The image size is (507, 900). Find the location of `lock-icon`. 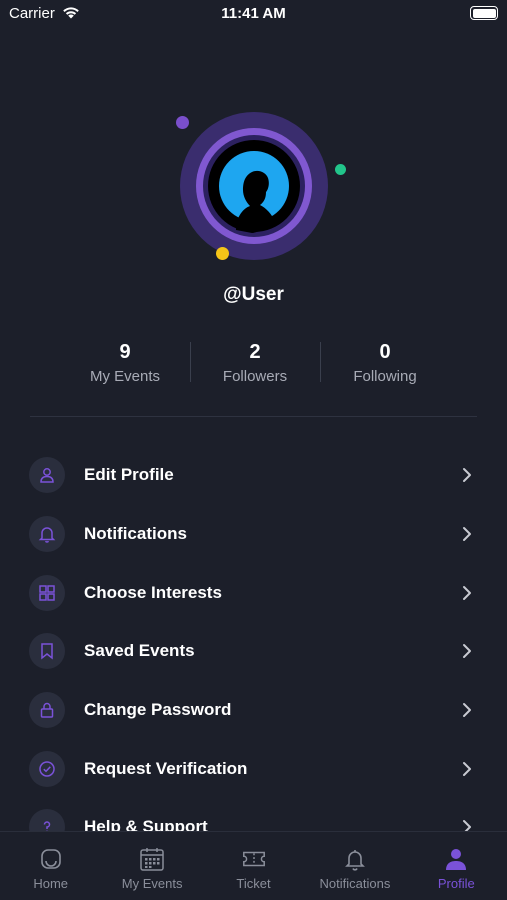

lock-icon is located at coordinates (47, 710).